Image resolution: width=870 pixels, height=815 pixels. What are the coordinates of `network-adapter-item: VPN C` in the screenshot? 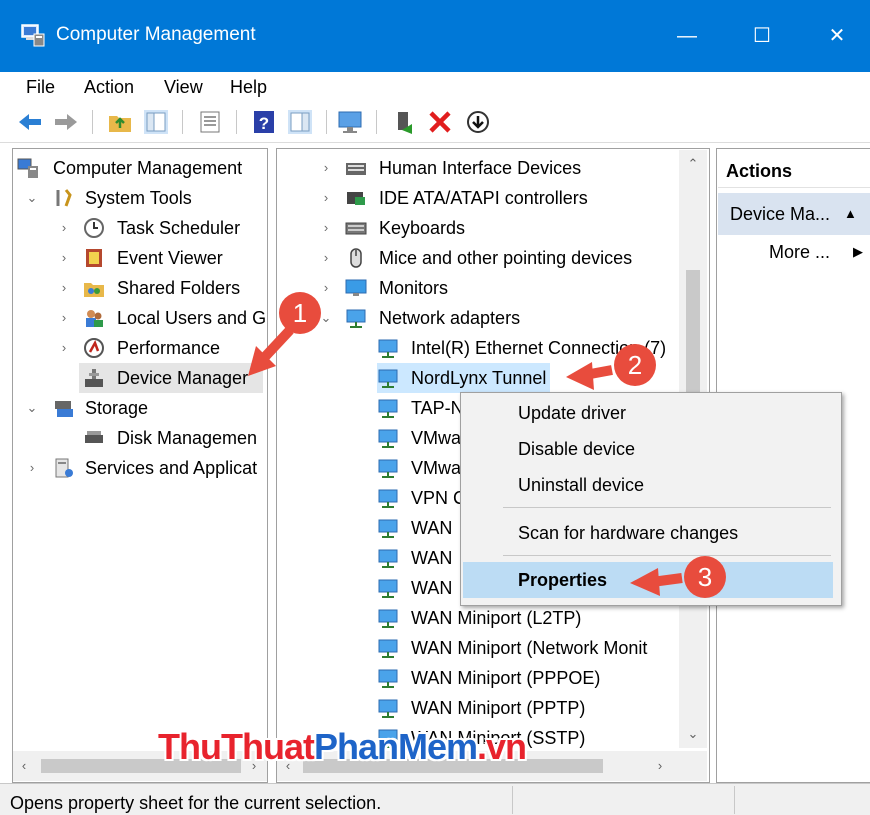 It's located at (421, 498).